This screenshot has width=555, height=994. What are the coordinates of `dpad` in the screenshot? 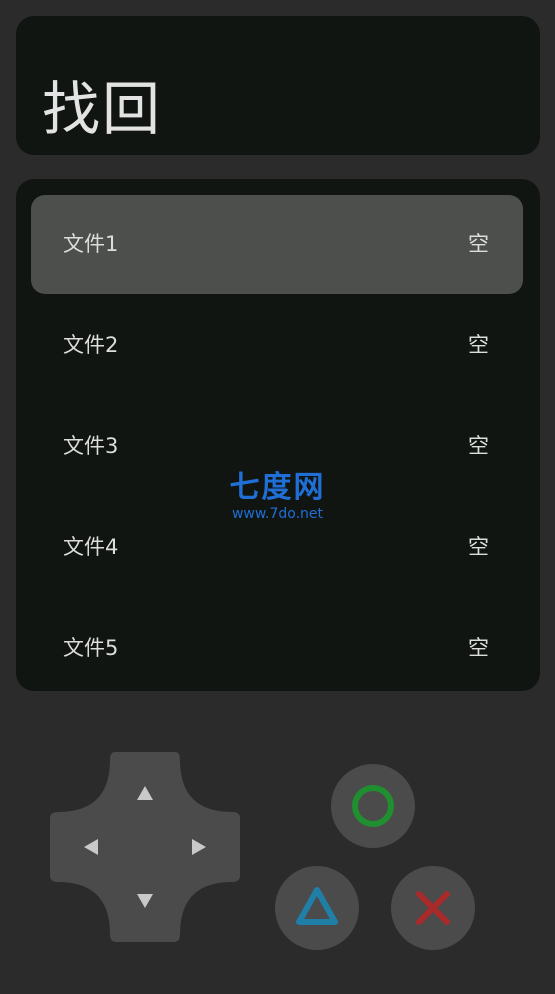 It's located at (145, 847).